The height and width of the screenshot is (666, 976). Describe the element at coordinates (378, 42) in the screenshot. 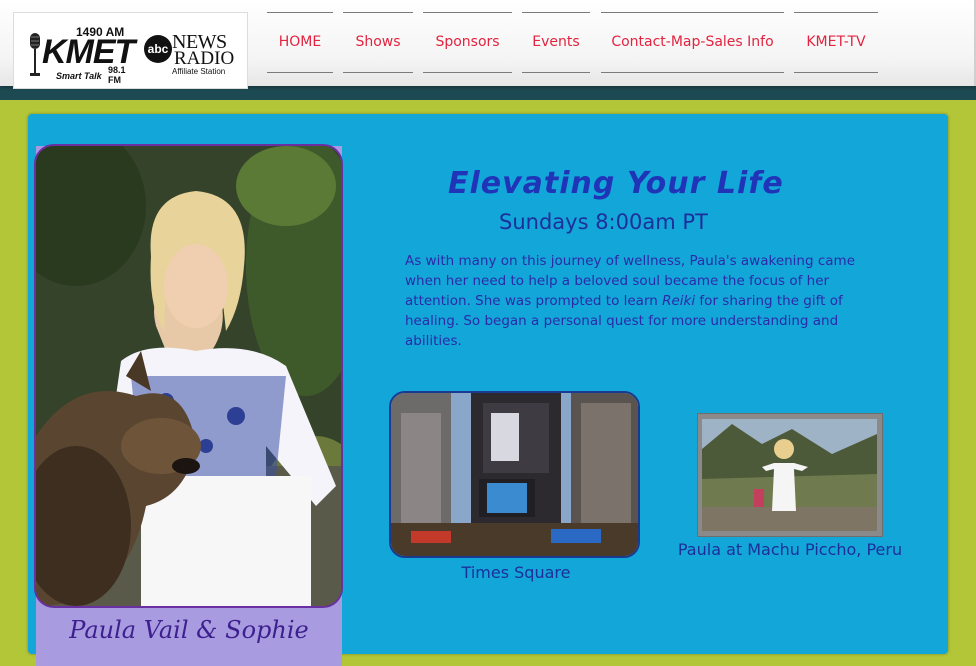

I see `nav-shows: Shows` at that location.